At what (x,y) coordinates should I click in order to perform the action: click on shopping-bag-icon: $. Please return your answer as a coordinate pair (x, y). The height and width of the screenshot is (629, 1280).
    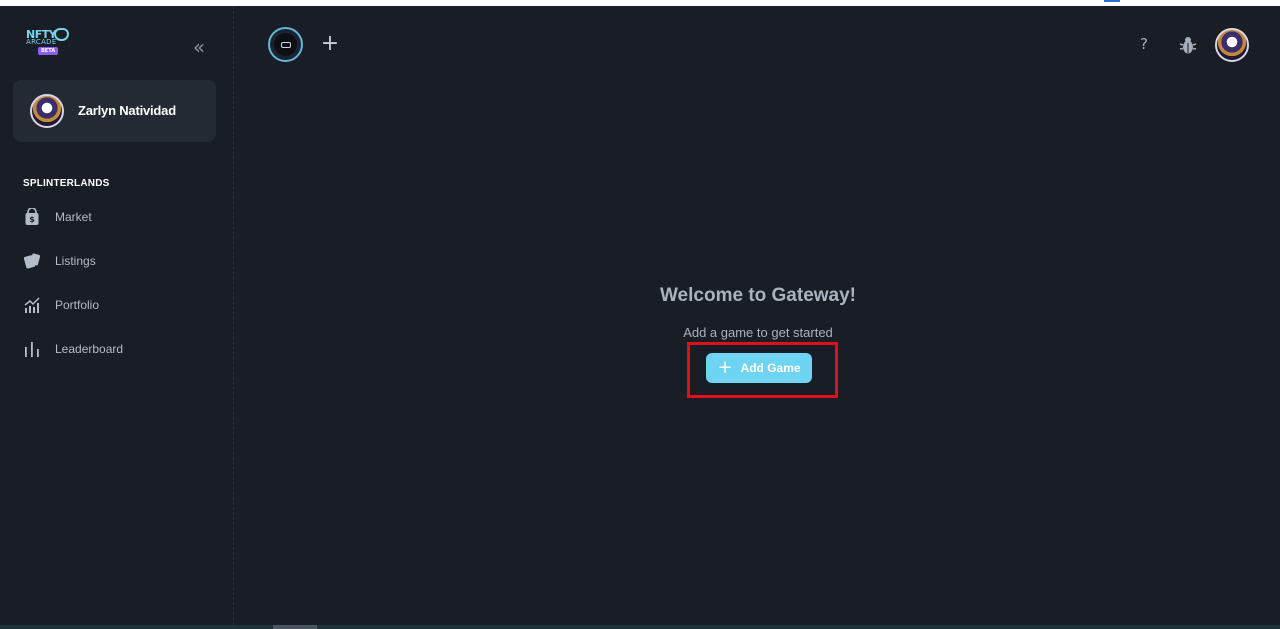
    Looking at the image, I should click on (32, 217).